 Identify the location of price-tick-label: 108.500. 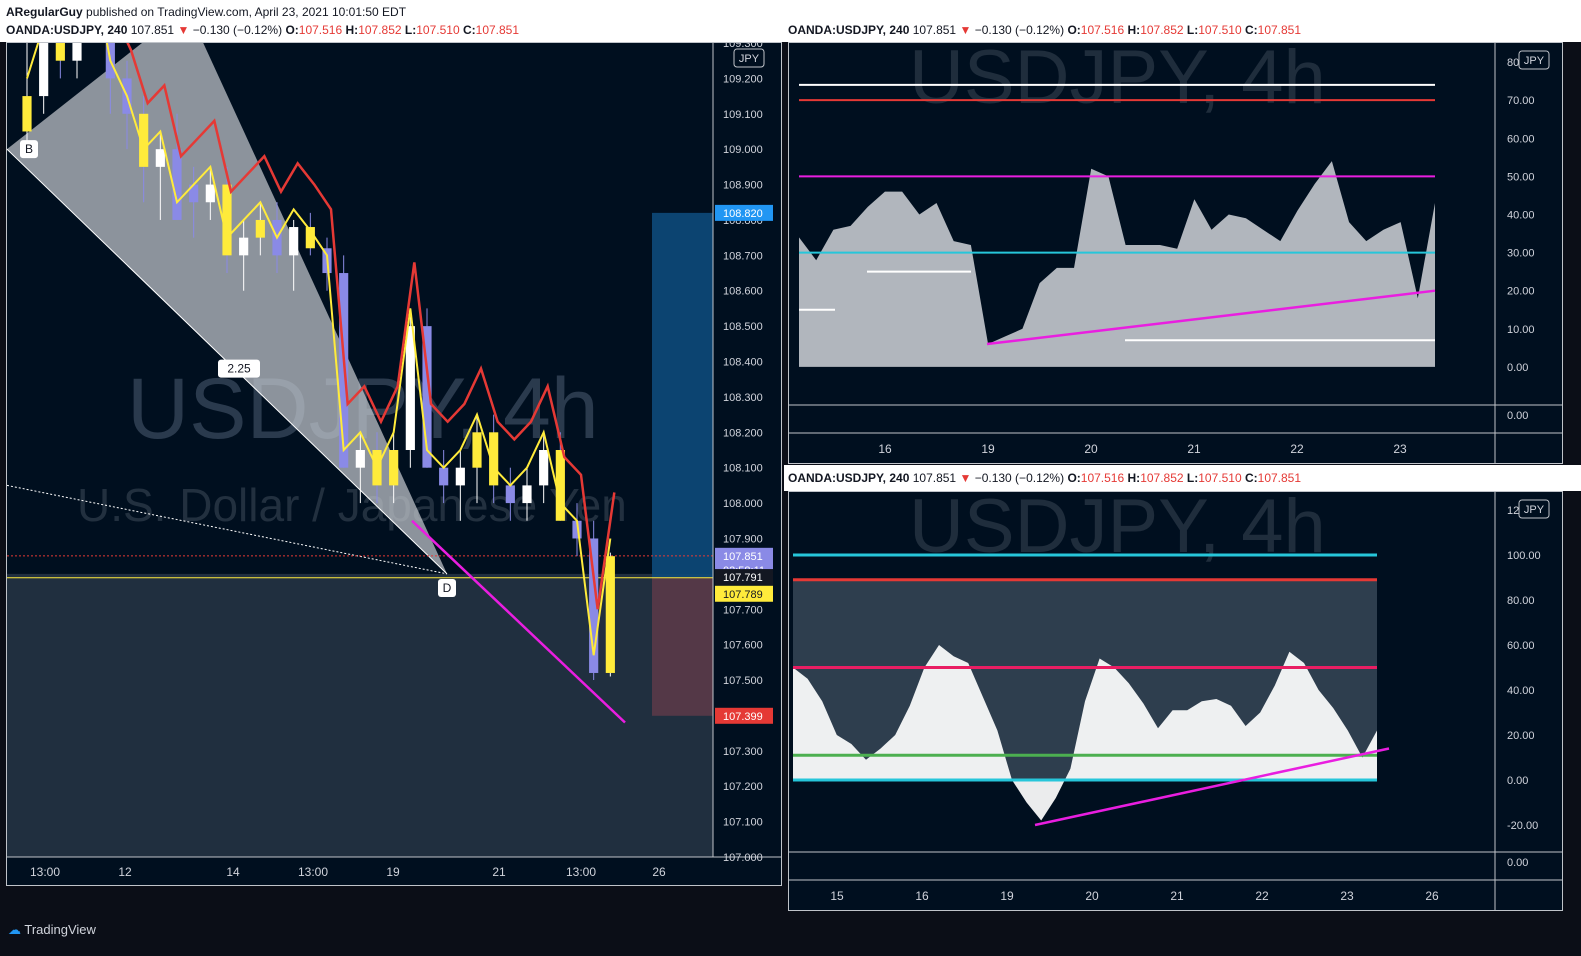
(743, 327).